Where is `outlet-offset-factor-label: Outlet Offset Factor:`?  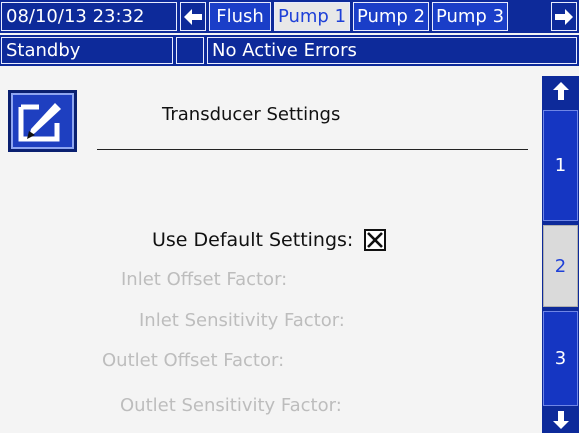
outlet-offset-factor-label: Outlet Offset Factor: is located at coordinates (193, 360).